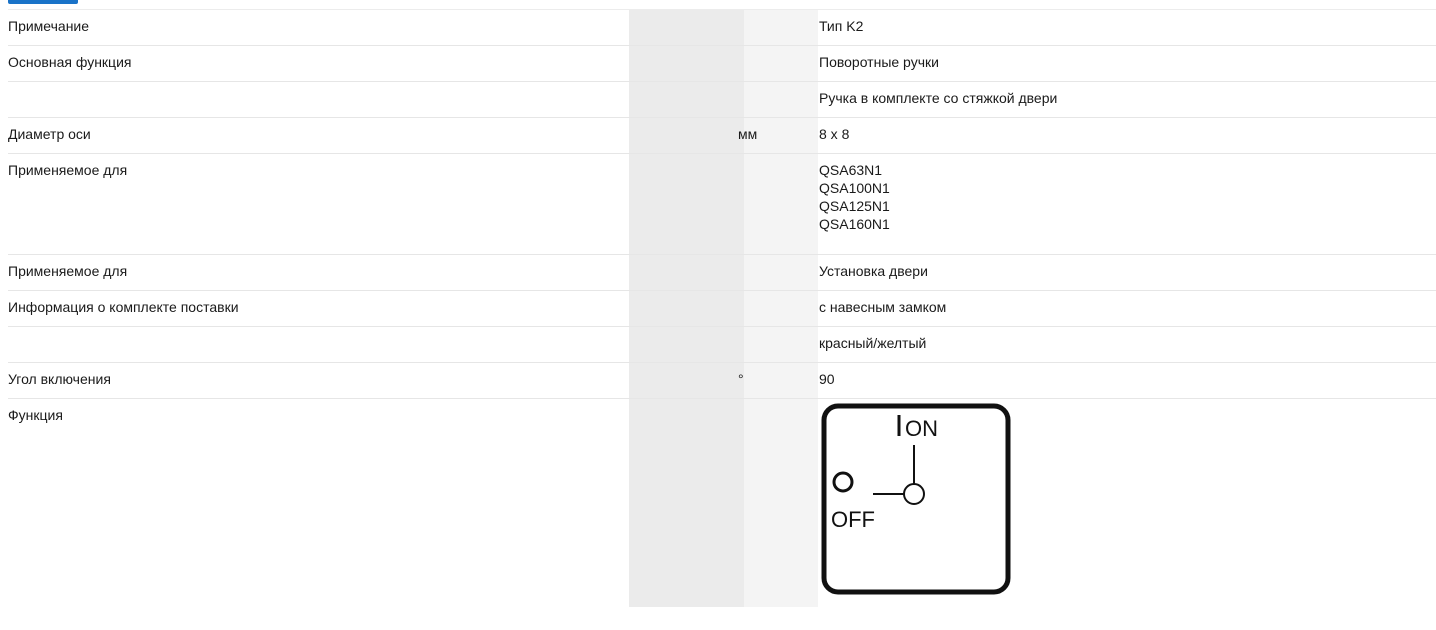 This screenshot has height=630, width=1436. Describe the element at coordinates (70, 62) in the screenshot. I see `row-label: Основная функция` at that location.